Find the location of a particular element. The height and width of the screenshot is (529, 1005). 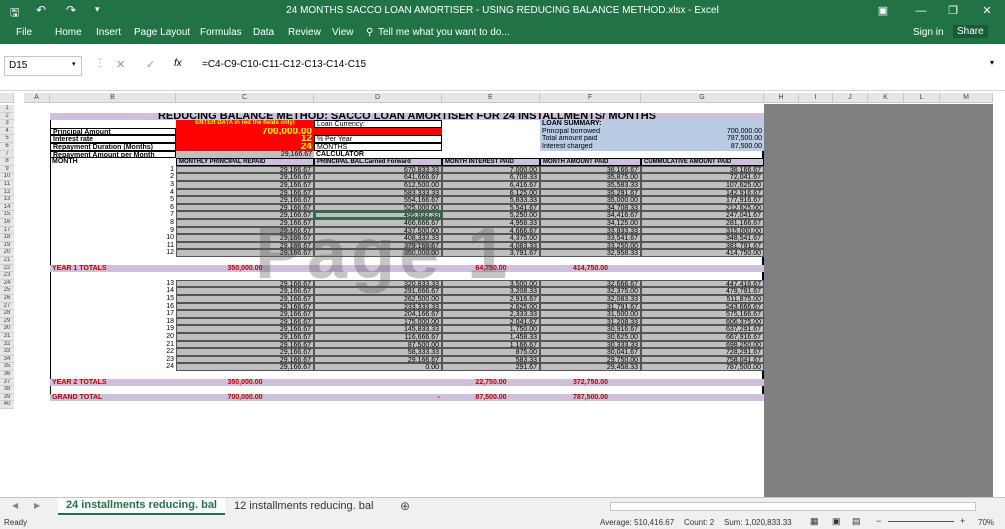

month-number: 15 is located at coordinates (113, 299).